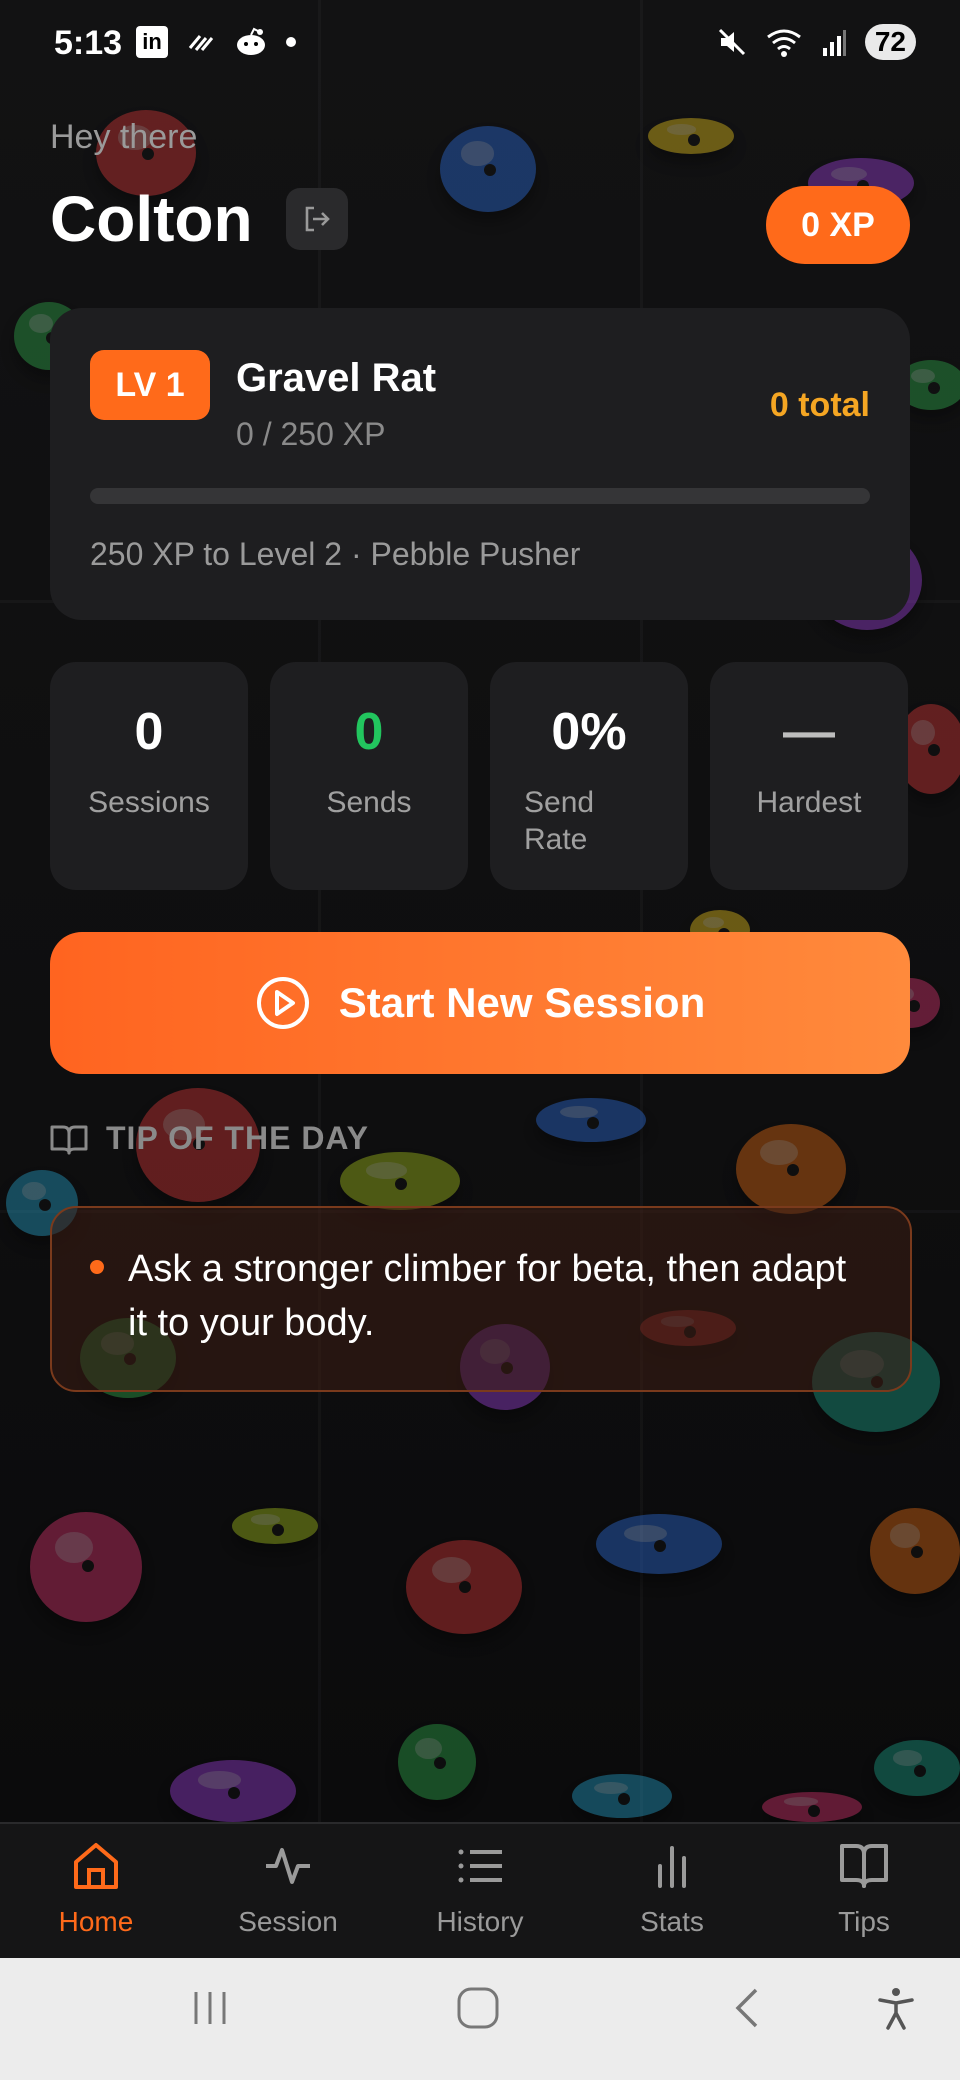 The height and width of the screenshot is (2080, 960). I want to click on system-navigation-bar, so click(480, 2019).